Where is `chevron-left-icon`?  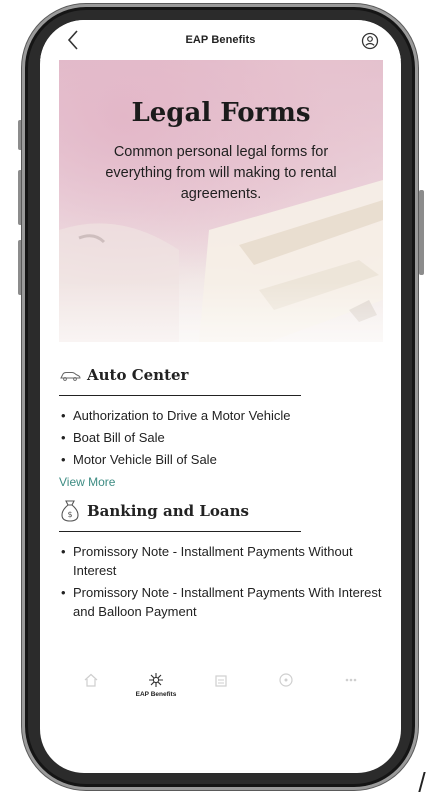
chevron-left-icon is located at coordinates (72, 40).